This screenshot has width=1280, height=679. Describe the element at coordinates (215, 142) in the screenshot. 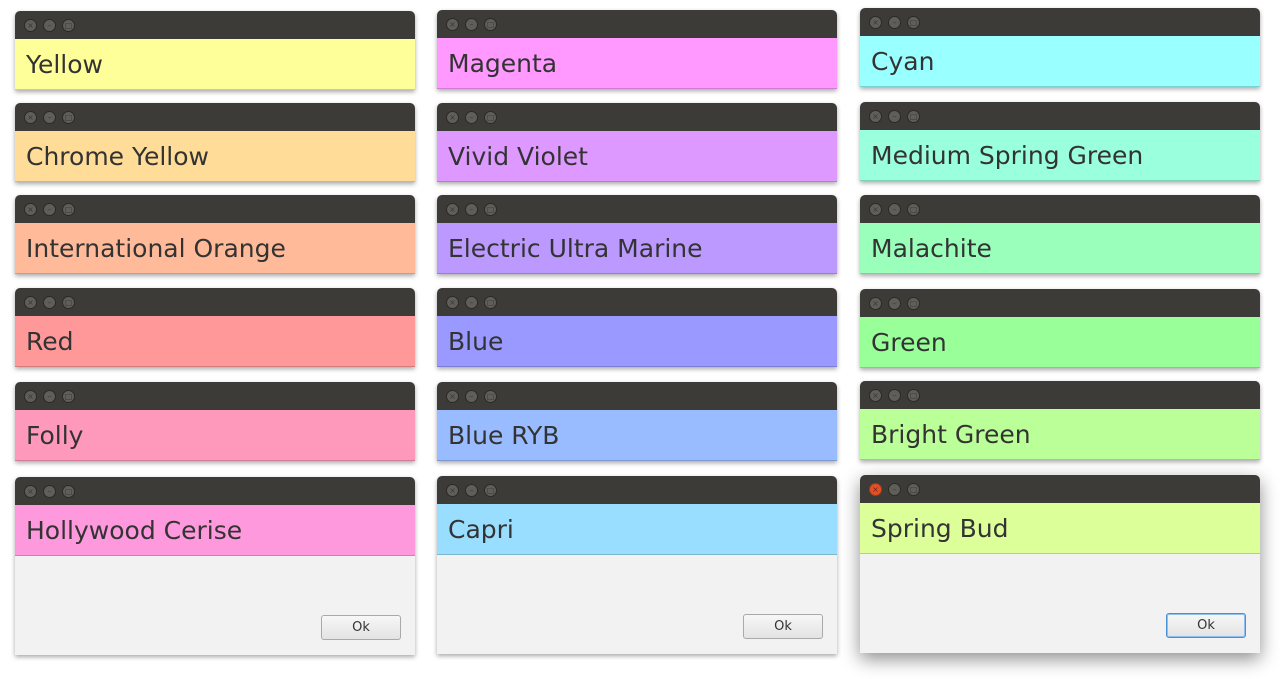

I see `color-window: × – □ Chrome Yellow` at that location.